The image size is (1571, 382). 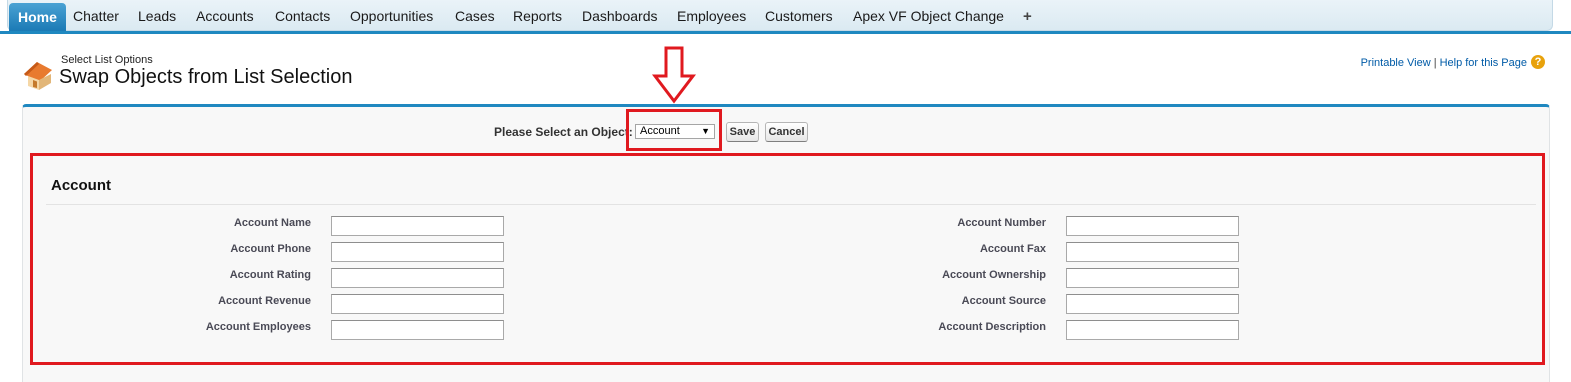 I want to click on add-tab-plus-icon: +, so click(x=1027, y=15).